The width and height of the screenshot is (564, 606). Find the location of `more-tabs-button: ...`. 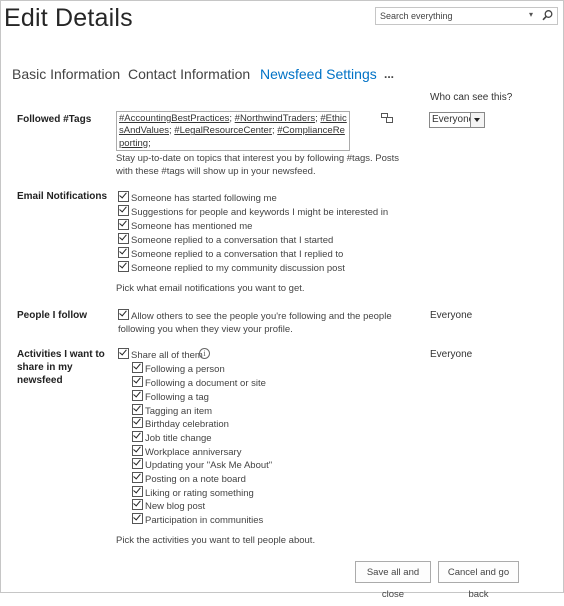

more-tabs-button: ... is located at coordinates (389, 74).